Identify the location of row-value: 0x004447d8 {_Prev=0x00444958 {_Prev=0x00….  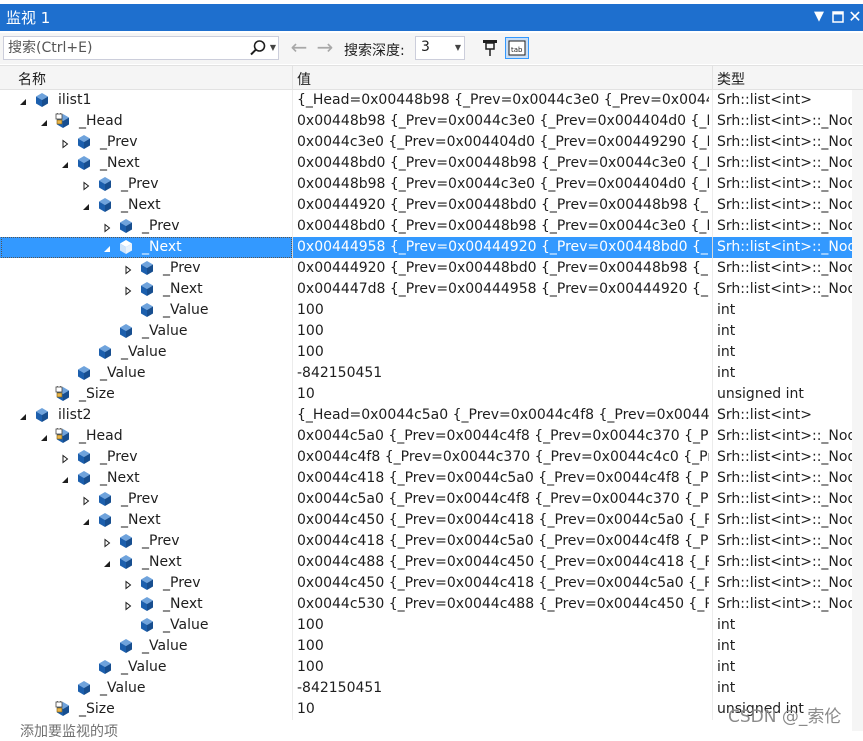
(503, 289).